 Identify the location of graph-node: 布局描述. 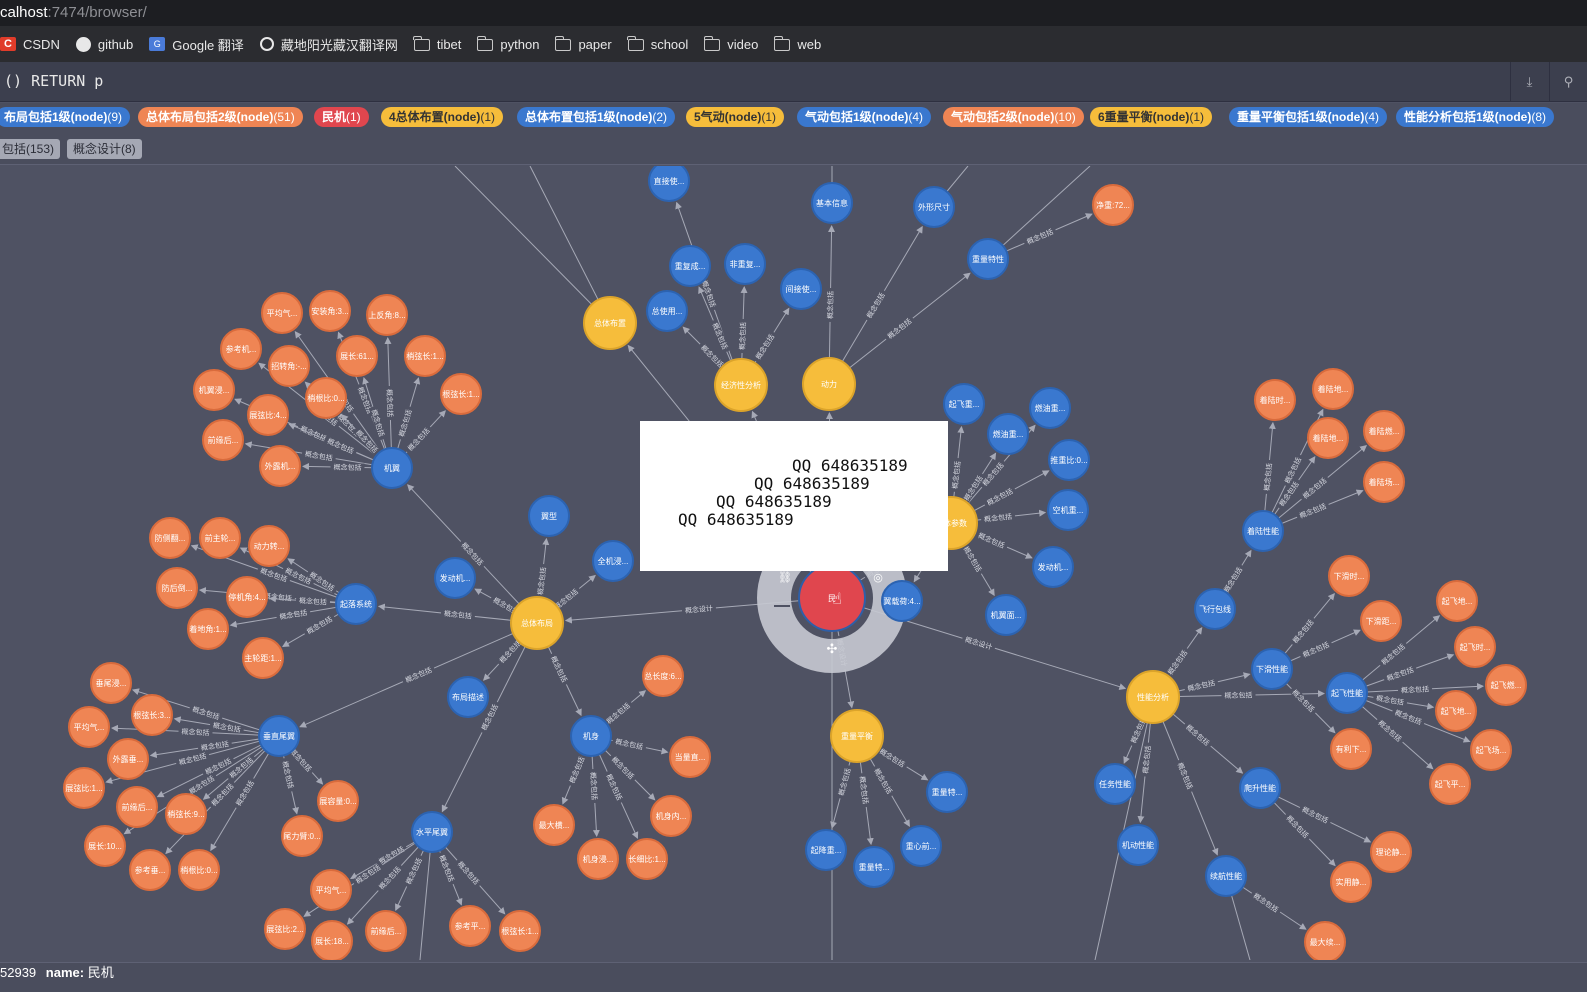
(468, 697).